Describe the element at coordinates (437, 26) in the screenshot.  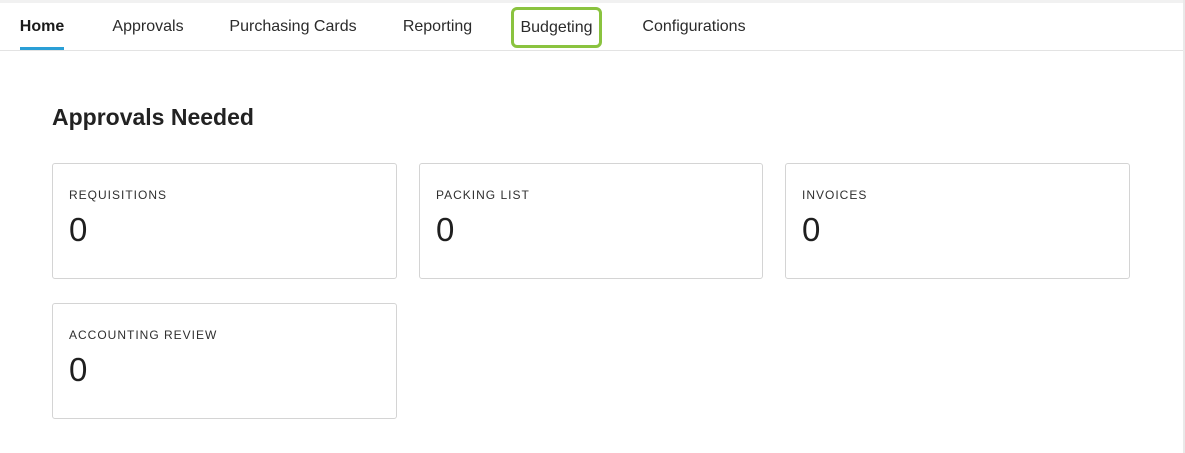
I see `tab-reporting: Reporting` at that location.